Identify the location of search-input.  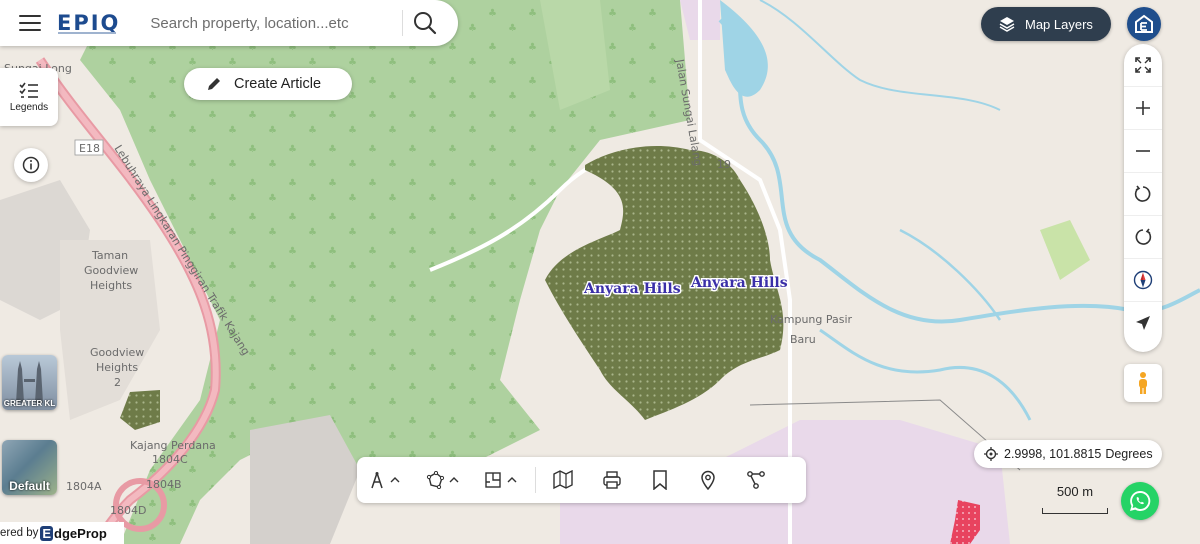
(270, 23).